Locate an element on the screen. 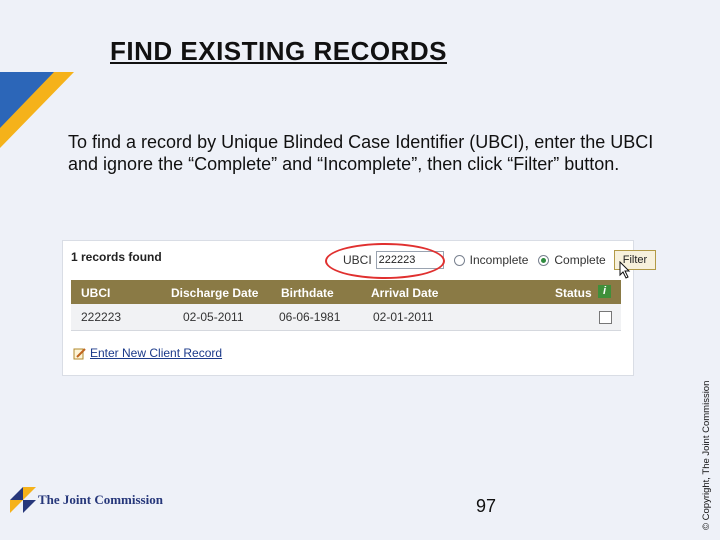 This screenshot has height=540, width=720. slide-title: FIND EXISTING RECORDS is located at coordinates (278, 51).